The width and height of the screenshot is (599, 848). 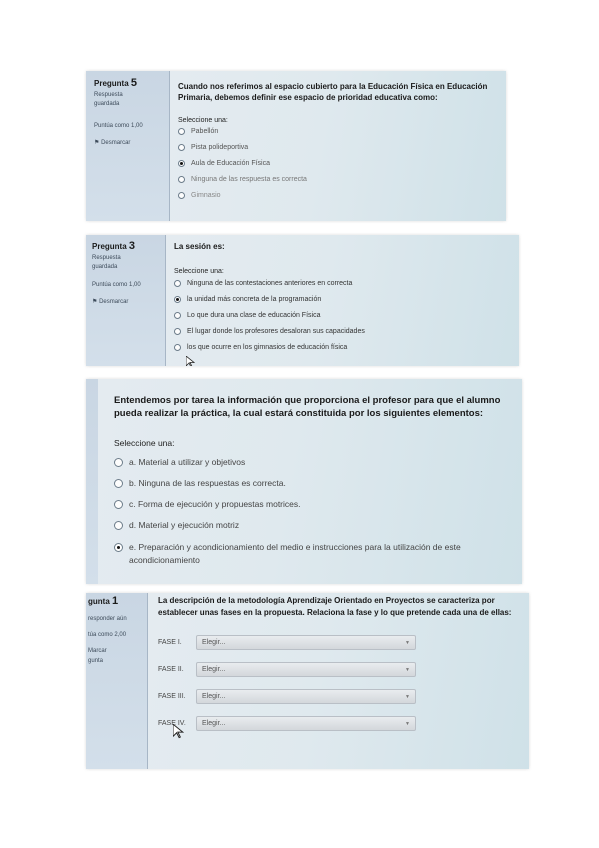 I want to click on question-text: La sesión es:, so click(x=199, y=246).